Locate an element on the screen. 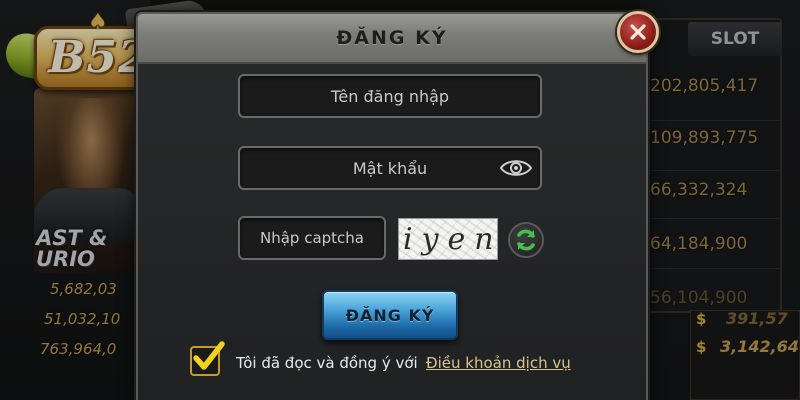 Image resolution: width=800 pixels, height=400 pixels. captcha-placeholder: Nhập captcha is located at coordinates (312, 238).